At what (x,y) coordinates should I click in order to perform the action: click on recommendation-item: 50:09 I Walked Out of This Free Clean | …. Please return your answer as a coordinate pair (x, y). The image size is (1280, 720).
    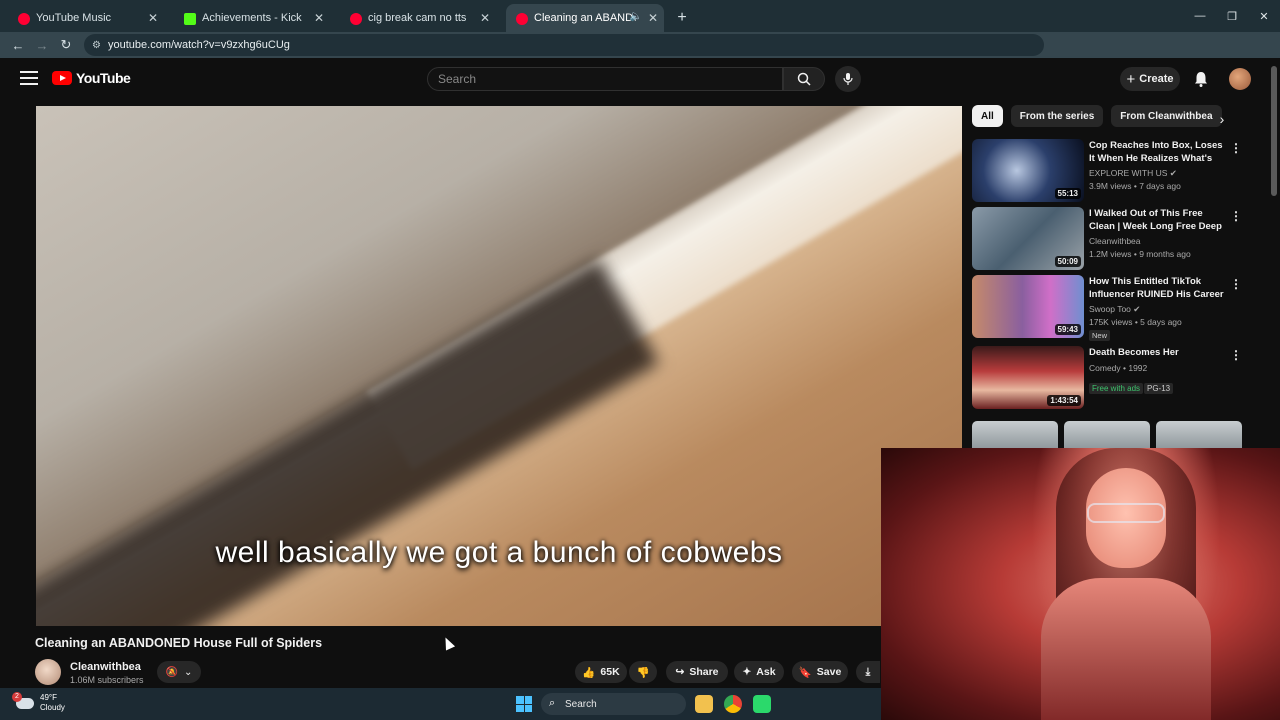
    Looking at the image, I should click on (1107, 239).